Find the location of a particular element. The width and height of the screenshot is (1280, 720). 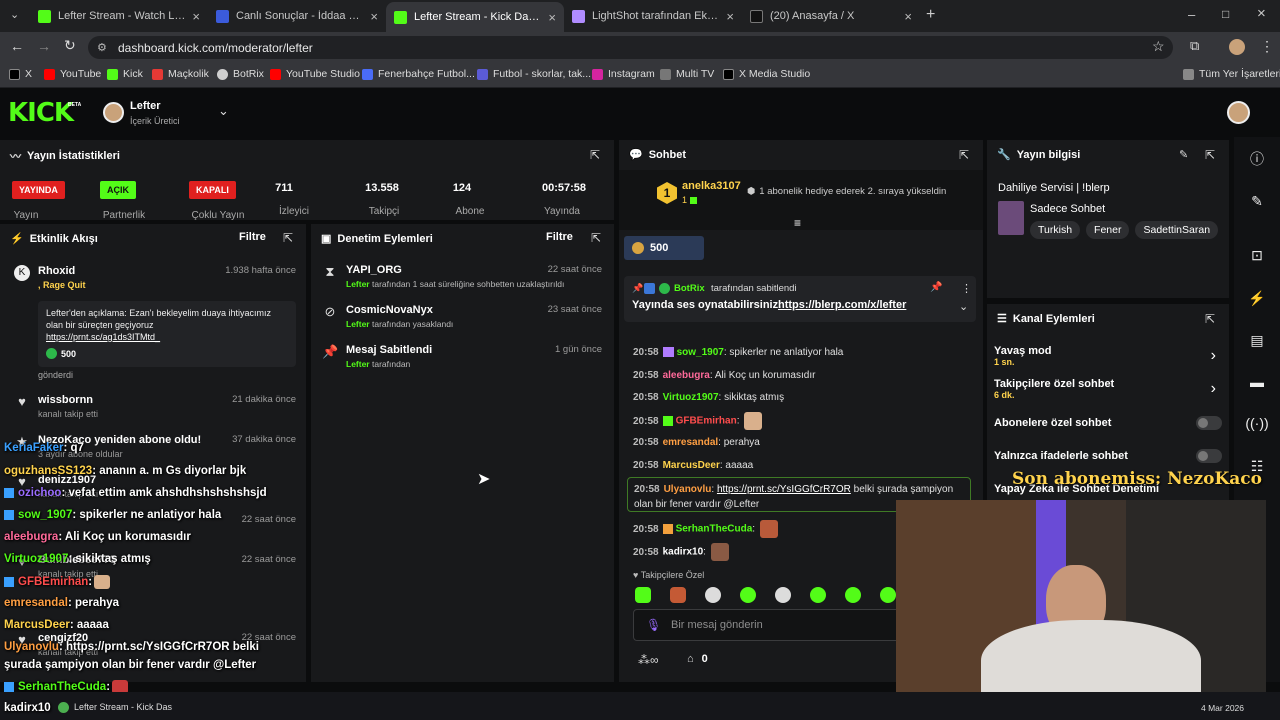

chat-username: Virtuoz1907 is located at coordinates (691, 397).